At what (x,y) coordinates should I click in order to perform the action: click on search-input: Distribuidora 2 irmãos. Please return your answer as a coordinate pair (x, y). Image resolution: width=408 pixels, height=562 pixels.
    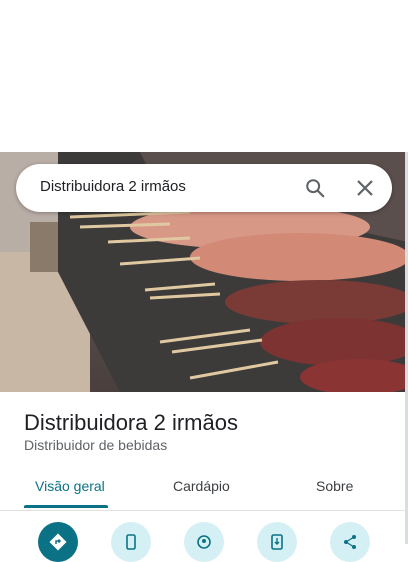
    Looking at the image, I should click on (113, 186).